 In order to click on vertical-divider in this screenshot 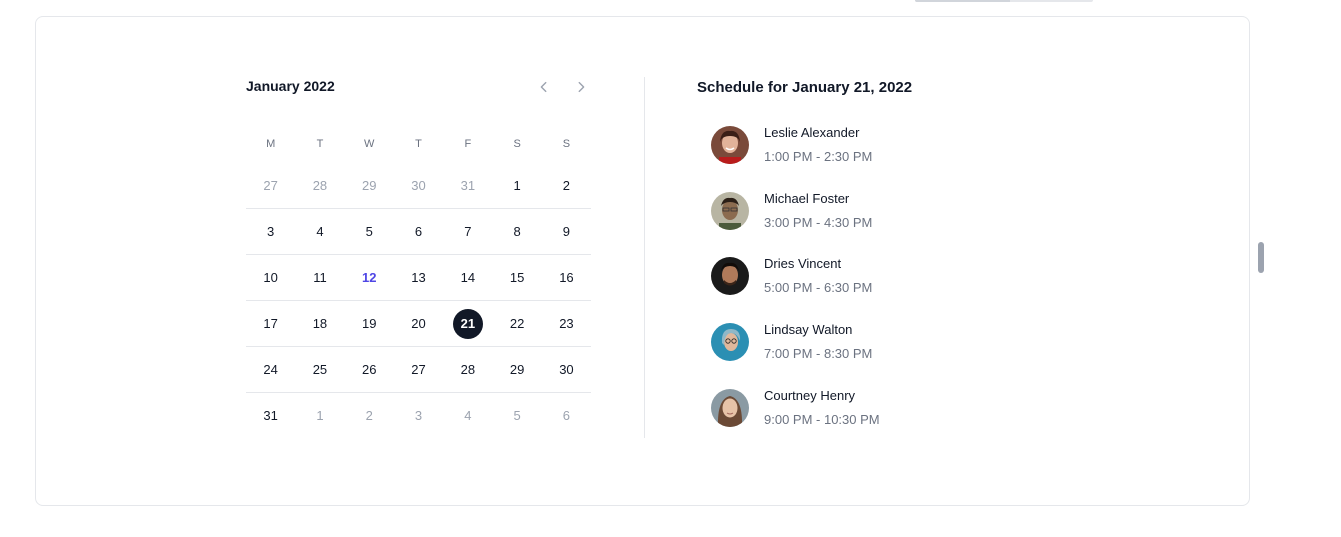, I will do `click(644, 257)`.